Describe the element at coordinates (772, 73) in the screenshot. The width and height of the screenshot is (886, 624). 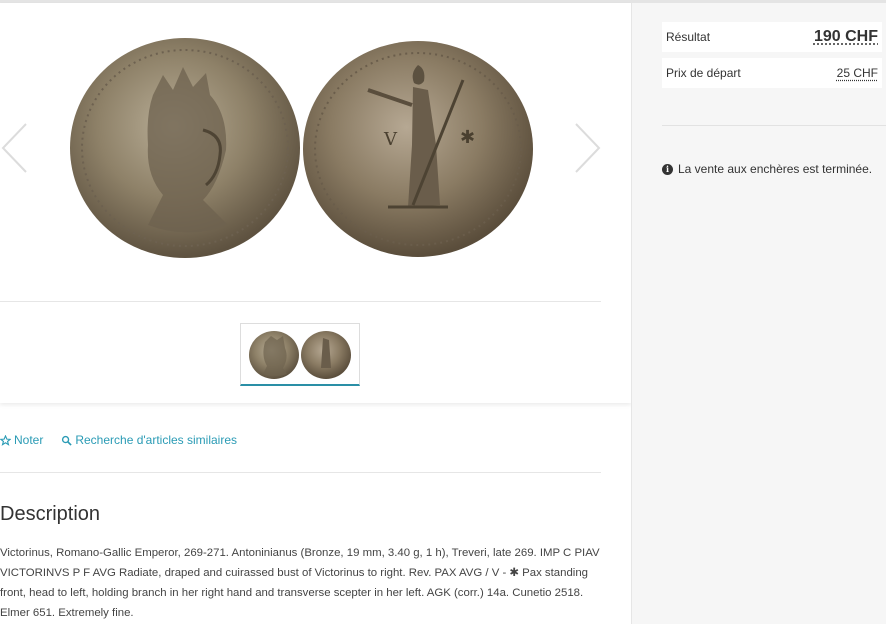
I see `start-price-row: Prix de départ 25 CHF` at that location.